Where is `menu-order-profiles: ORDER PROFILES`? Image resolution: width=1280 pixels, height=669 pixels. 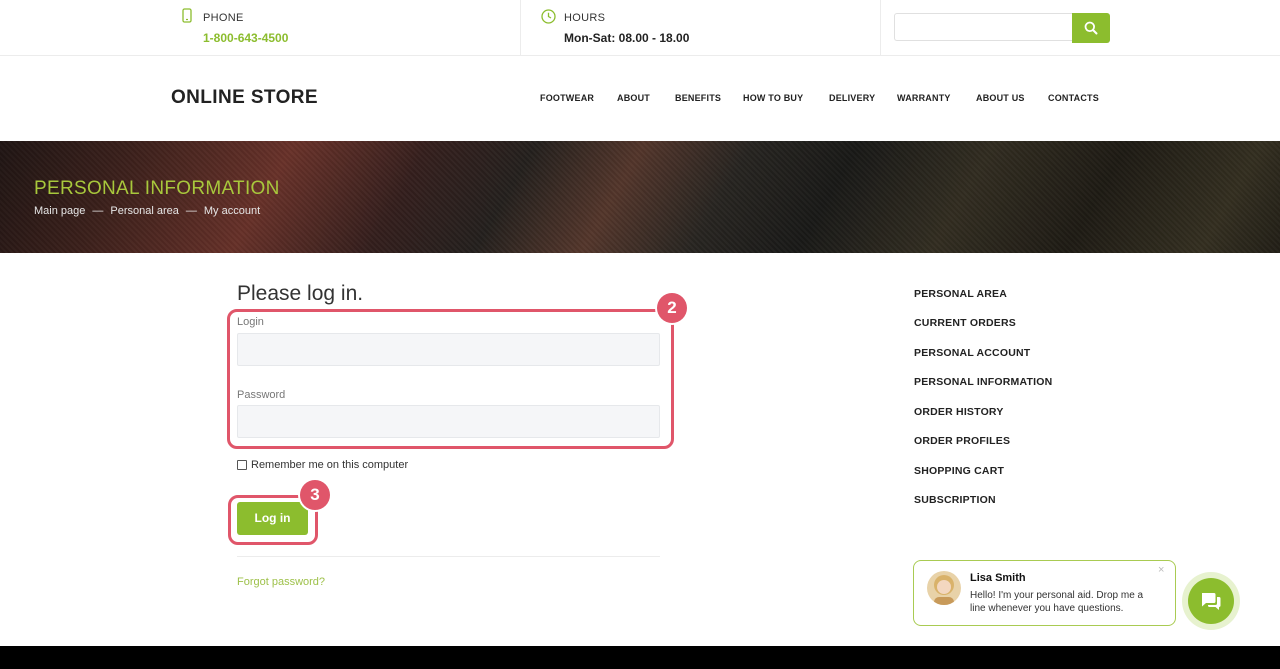
menu-order-profiles: ORDER PROFILES is located at coordinates (962, 441).